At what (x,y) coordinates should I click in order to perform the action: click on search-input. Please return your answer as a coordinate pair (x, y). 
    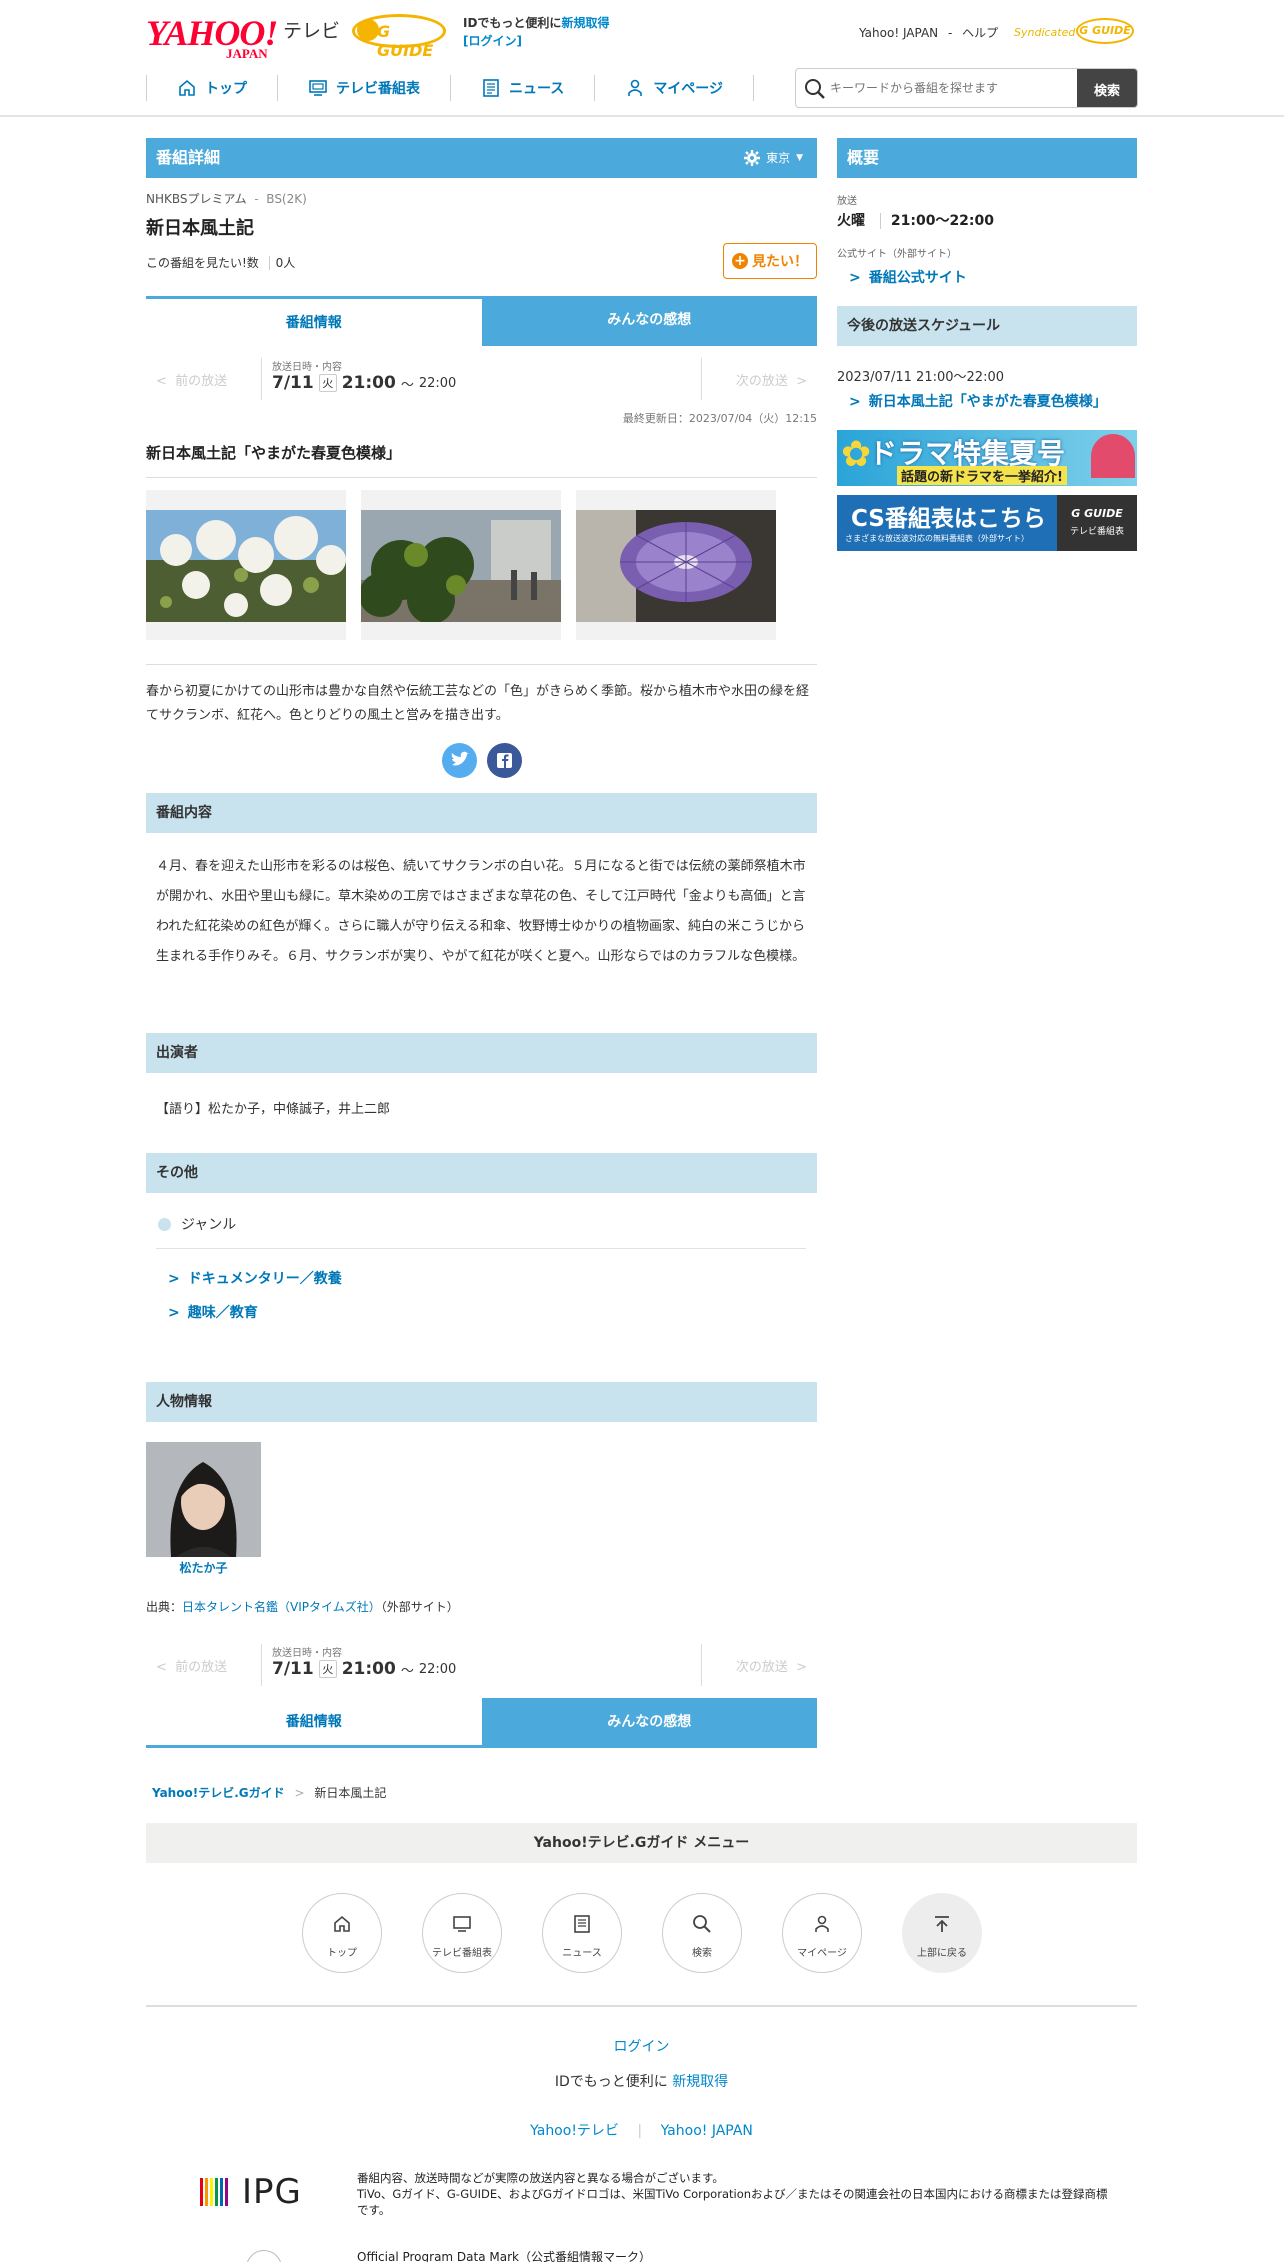
    Looking at the image, I should click on (955, 88).